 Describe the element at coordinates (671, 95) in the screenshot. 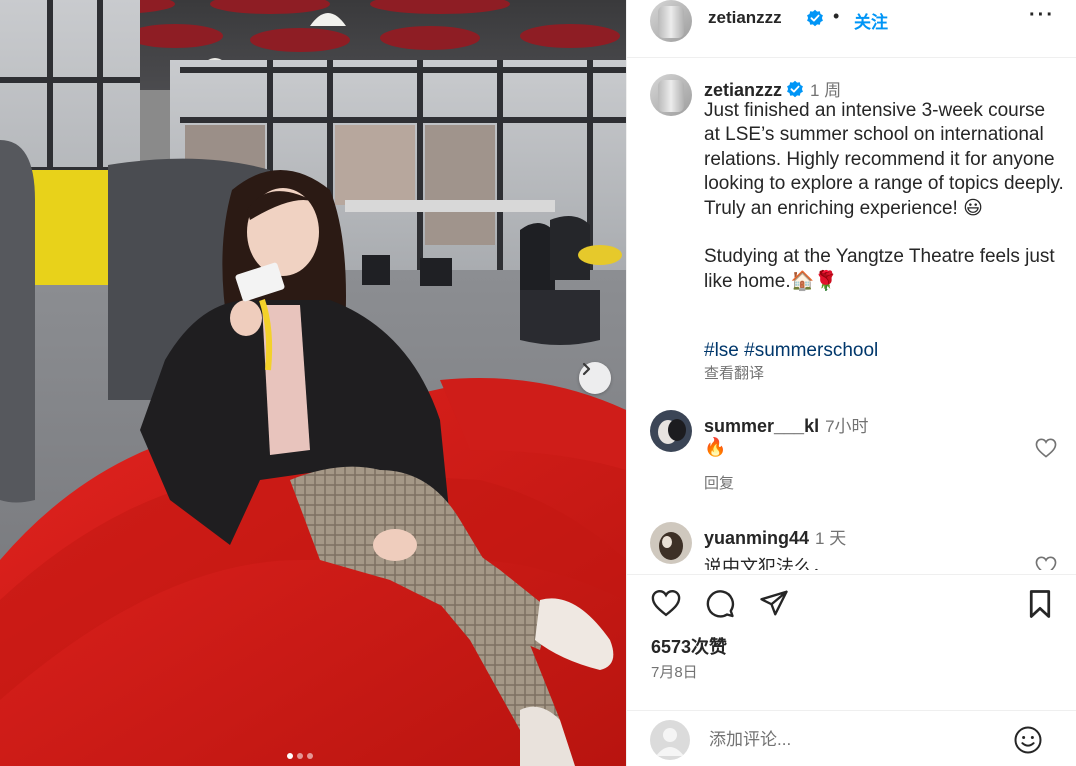

I see `caption-author-avatar` at that location.